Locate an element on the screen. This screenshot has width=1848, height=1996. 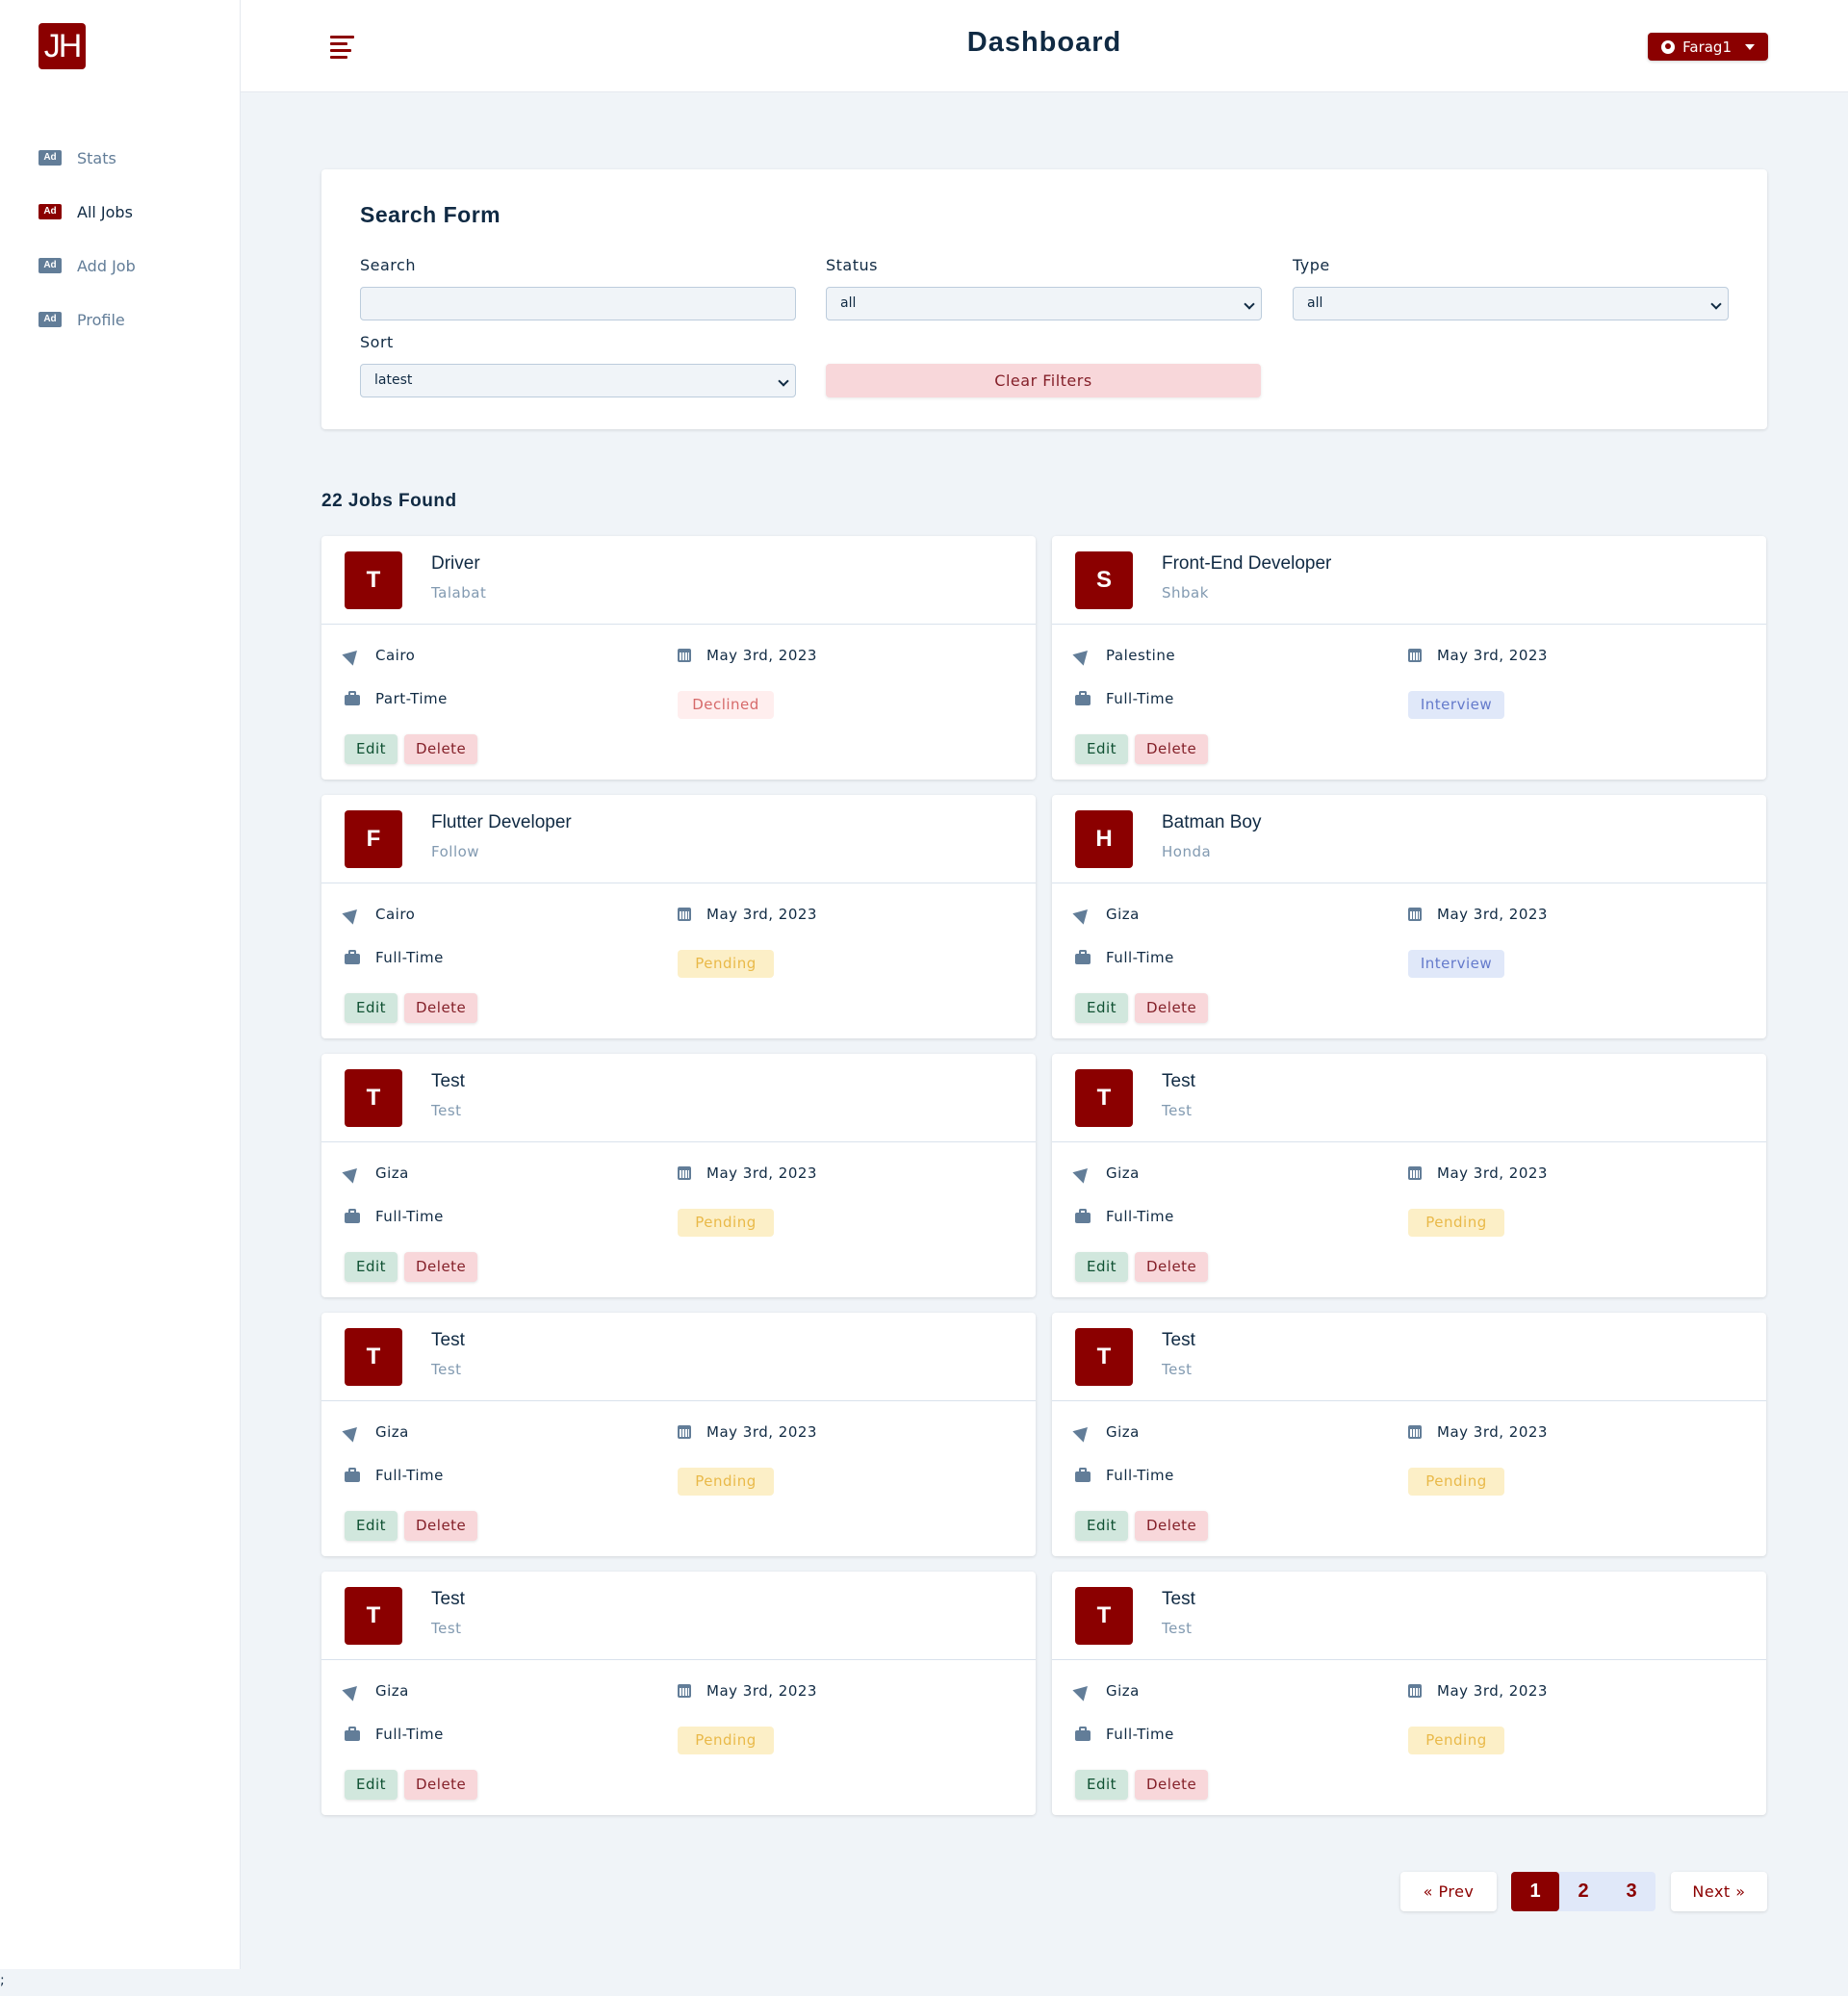
sidebar-item-all-jobs: Ad All Jobs is located at coordinates (87, 212).